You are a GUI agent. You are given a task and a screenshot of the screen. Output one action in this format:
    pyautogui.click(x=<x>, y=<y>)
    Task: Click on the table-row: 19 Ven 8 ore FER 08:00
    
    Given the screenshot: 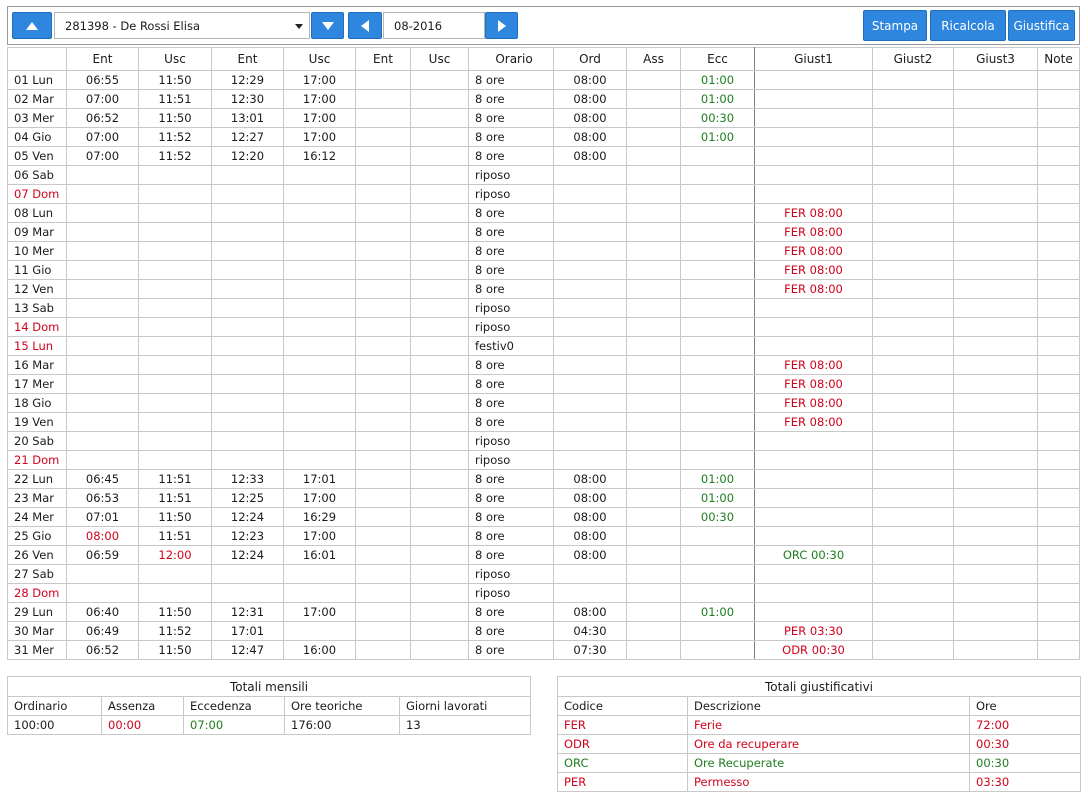 What is the action you would take?
    pyautogui.click(x=543, y=422)
    